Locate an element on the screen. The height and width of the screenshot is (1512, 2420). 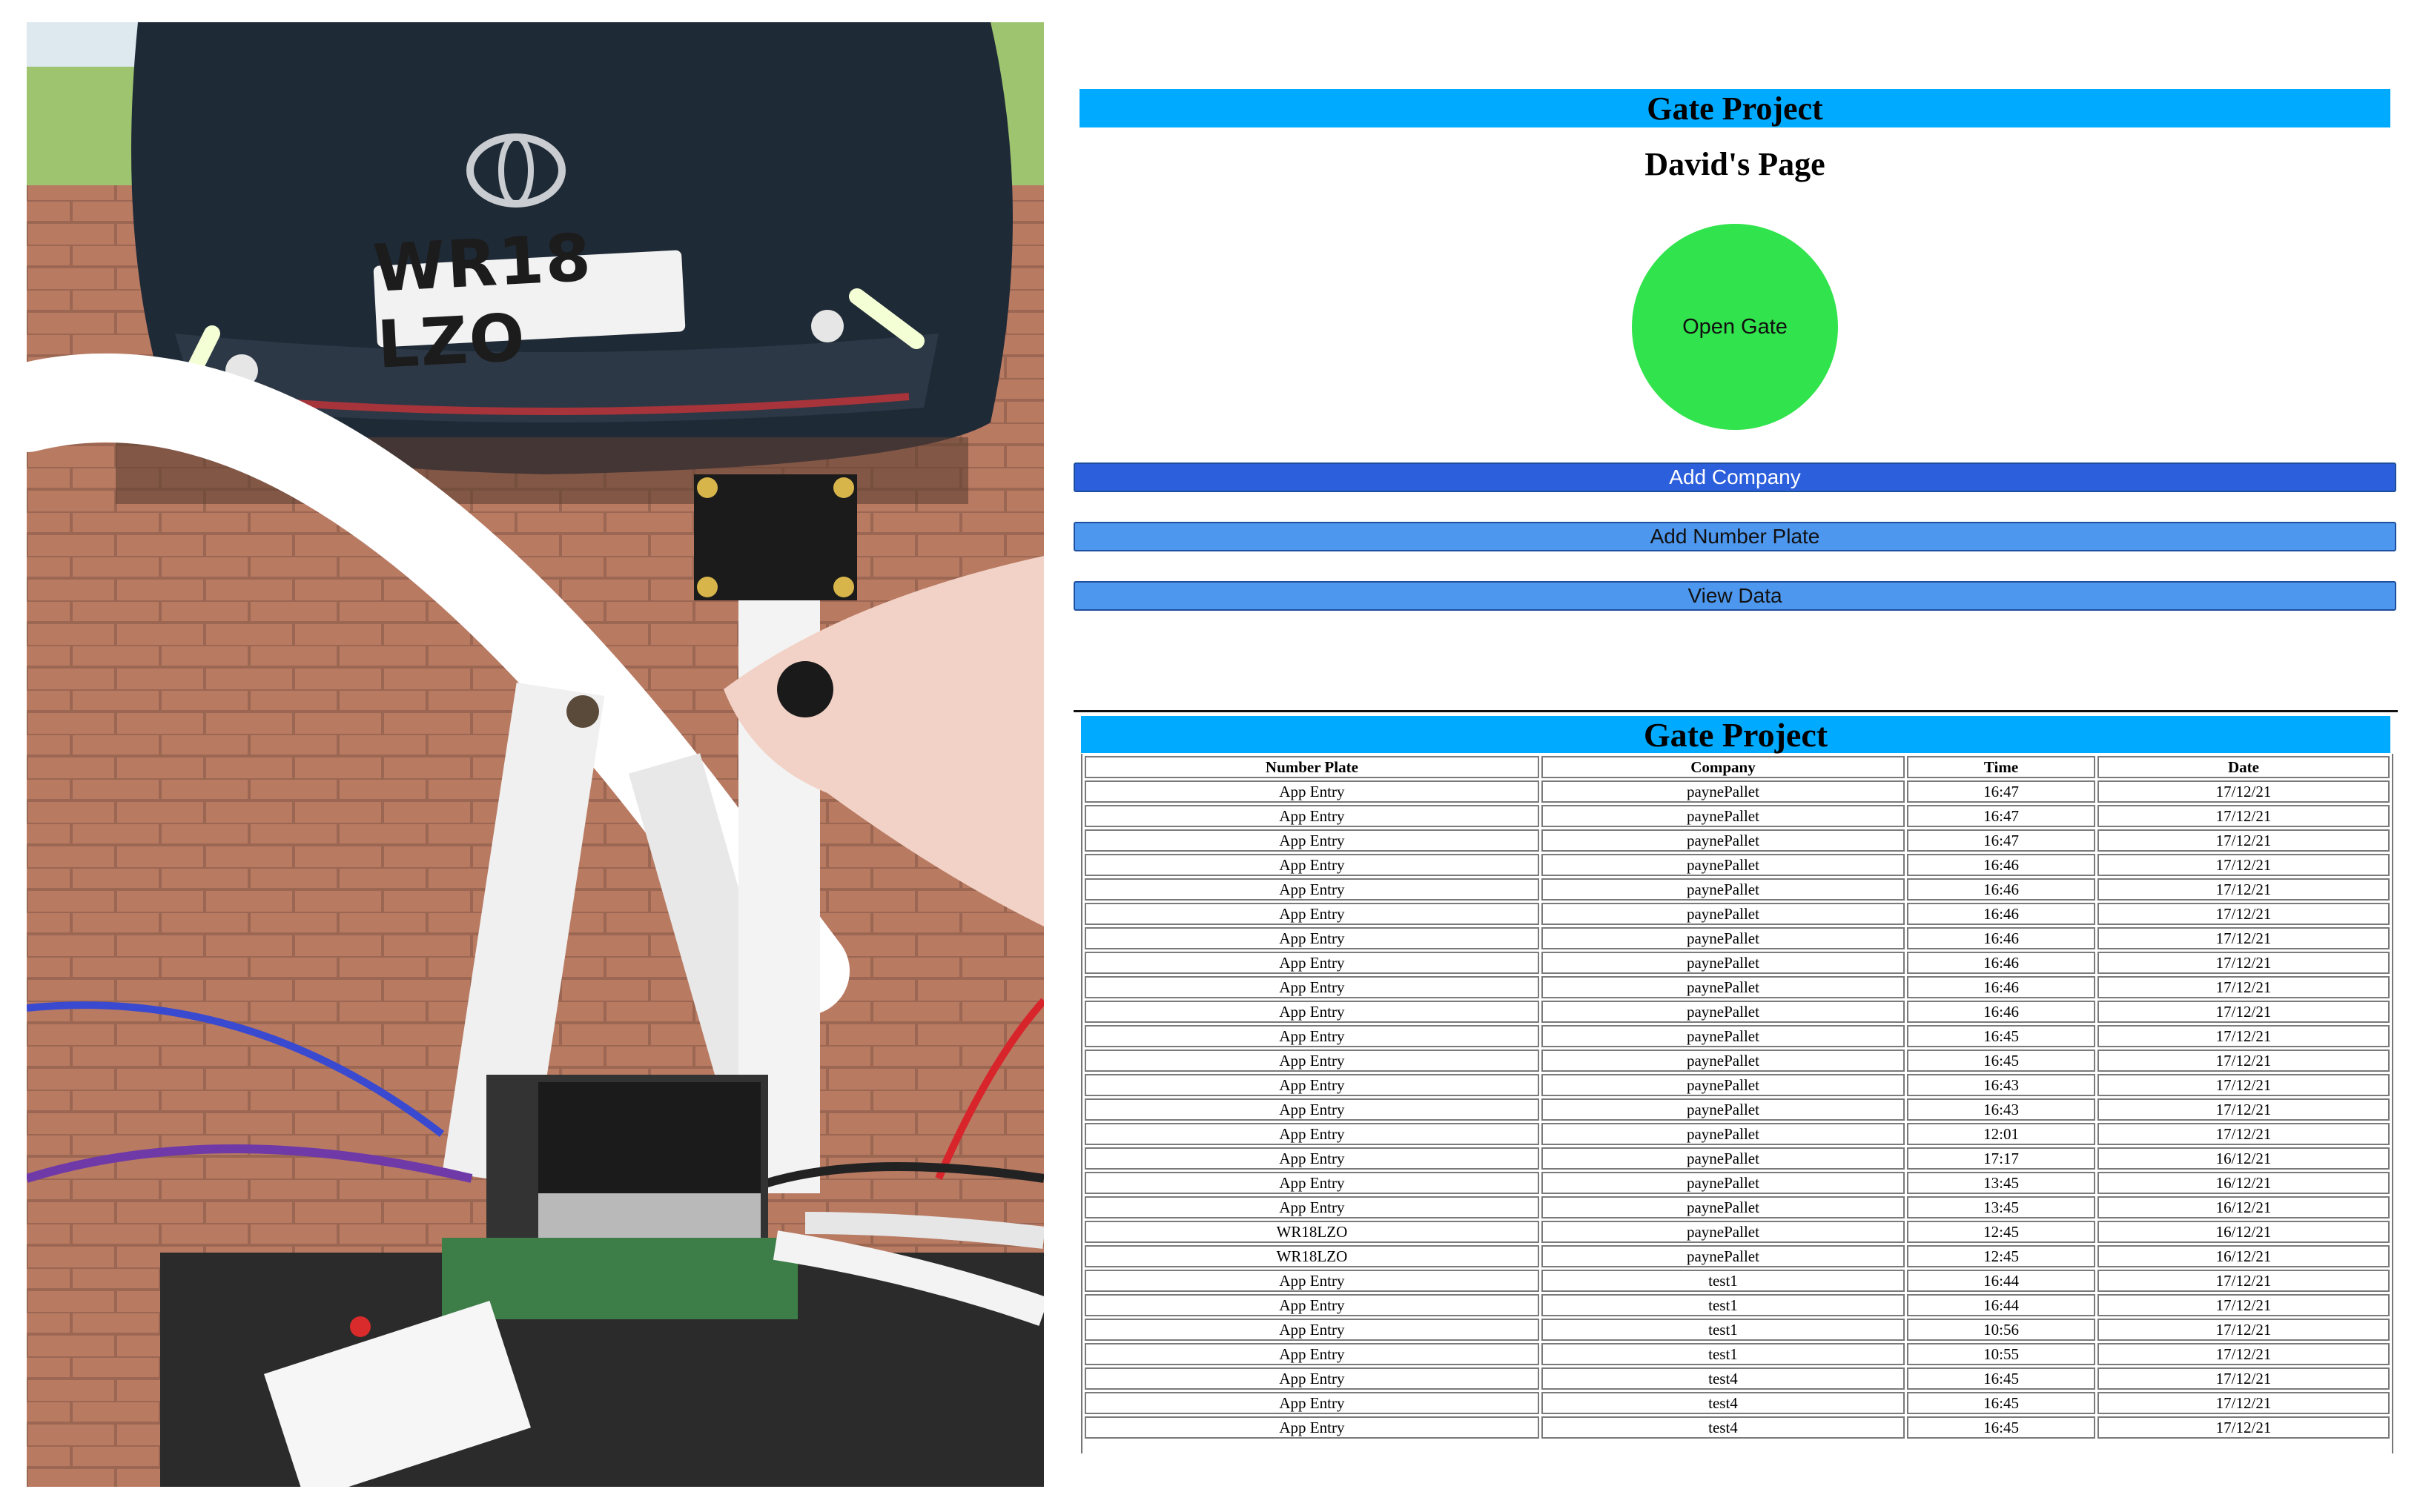
table-header-row: Number Plate Company Time Date is located at coordinates (1737, 767).